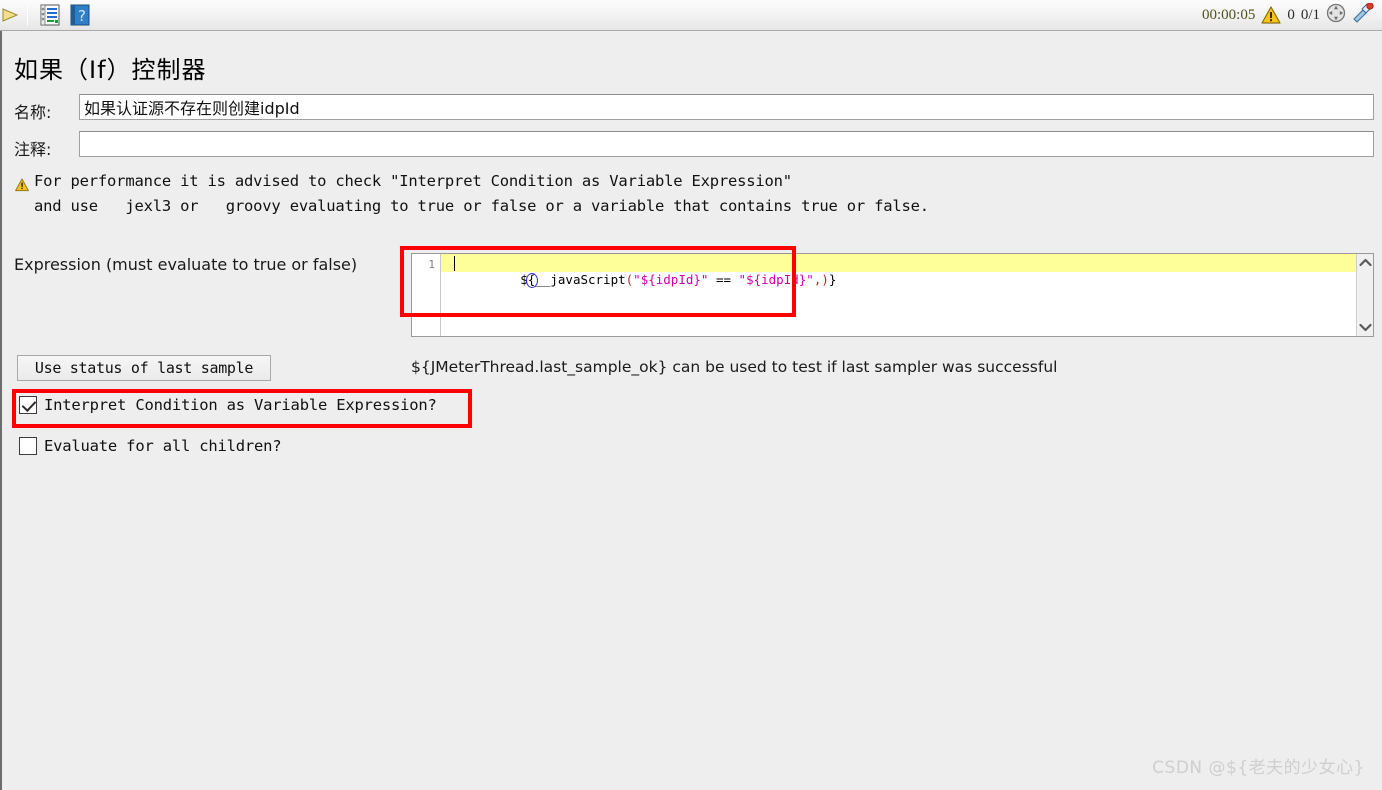 This screenshot has height=790, width=1382. I want to click on watermark: CSDN @${老夫的少女心}, so click(1258, 768).